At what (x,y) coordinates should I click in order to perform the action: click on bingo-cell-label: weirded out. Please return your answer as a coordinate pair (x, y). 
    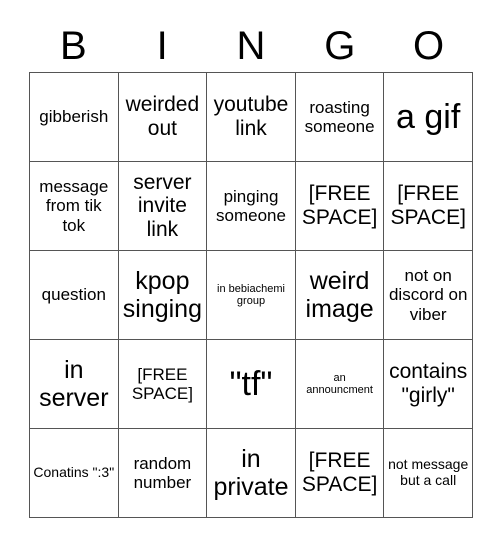
    Looking at the image, I should click on (162, 116).